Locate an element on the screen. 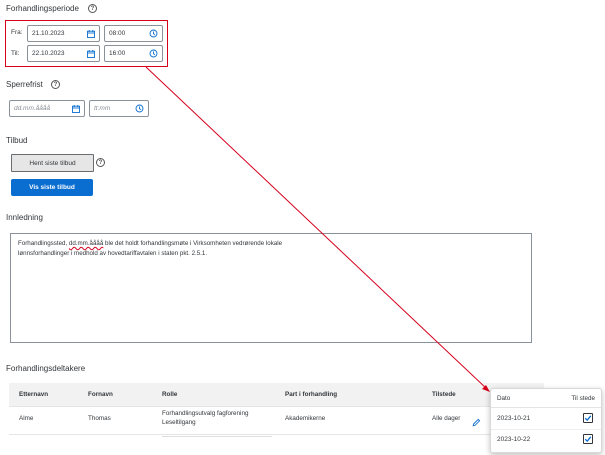  popover-col-present: Til stede is located at coordinates (583, 398).